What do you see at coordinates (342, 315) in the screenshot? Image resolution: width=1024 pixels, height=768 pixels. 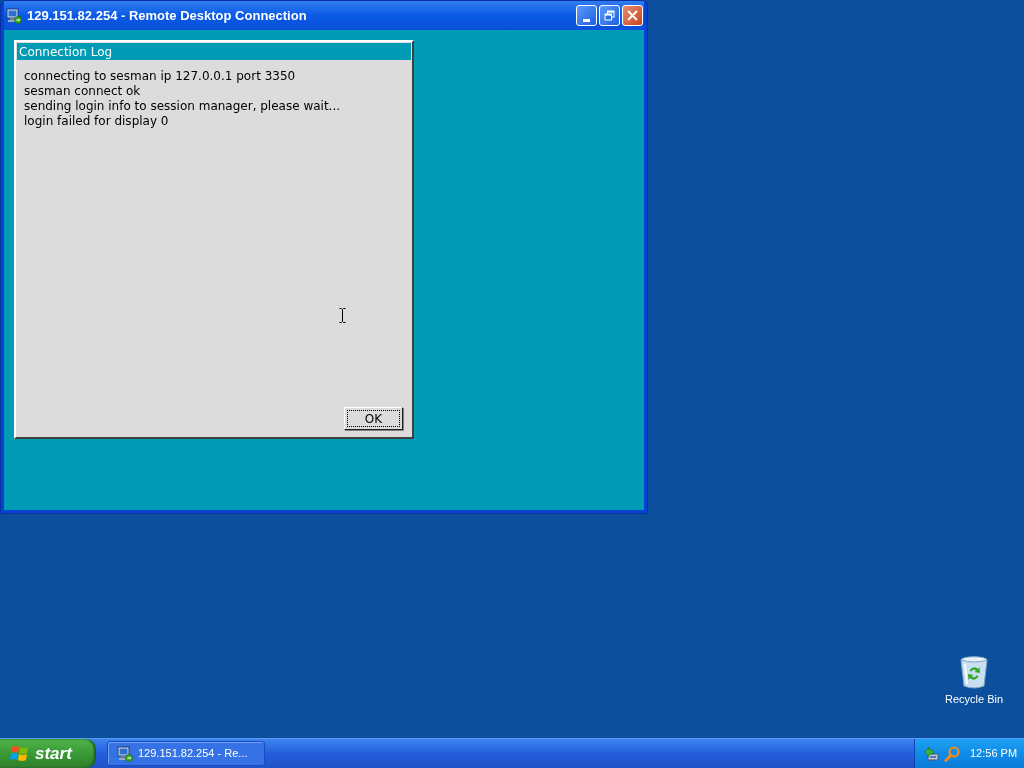 I see `text-cursor-icon` at bounding box center [342, 315].